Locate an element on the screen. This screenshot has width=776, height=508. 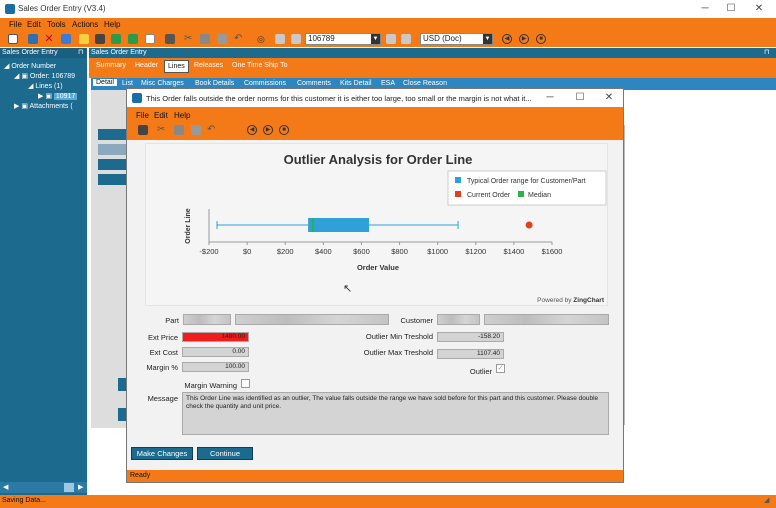
next-record-icon is located at coordinates (391, 39).